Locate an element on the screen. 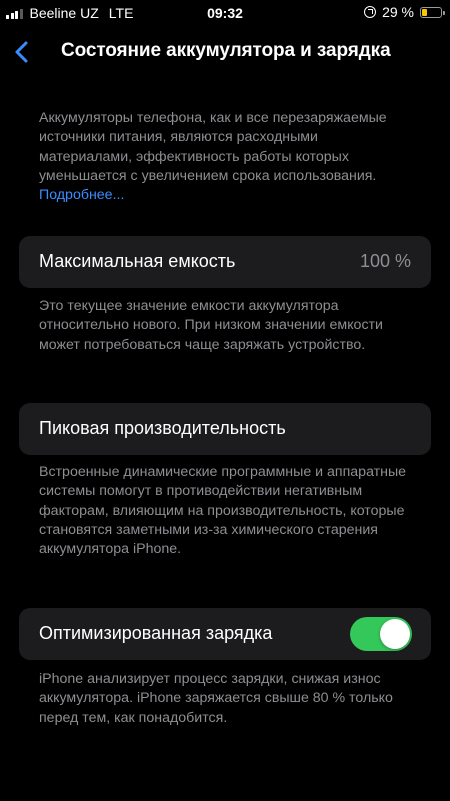 The width and height of the screenshot is (450, 801). chevron-left-icon is located at coordinates (23, 52).